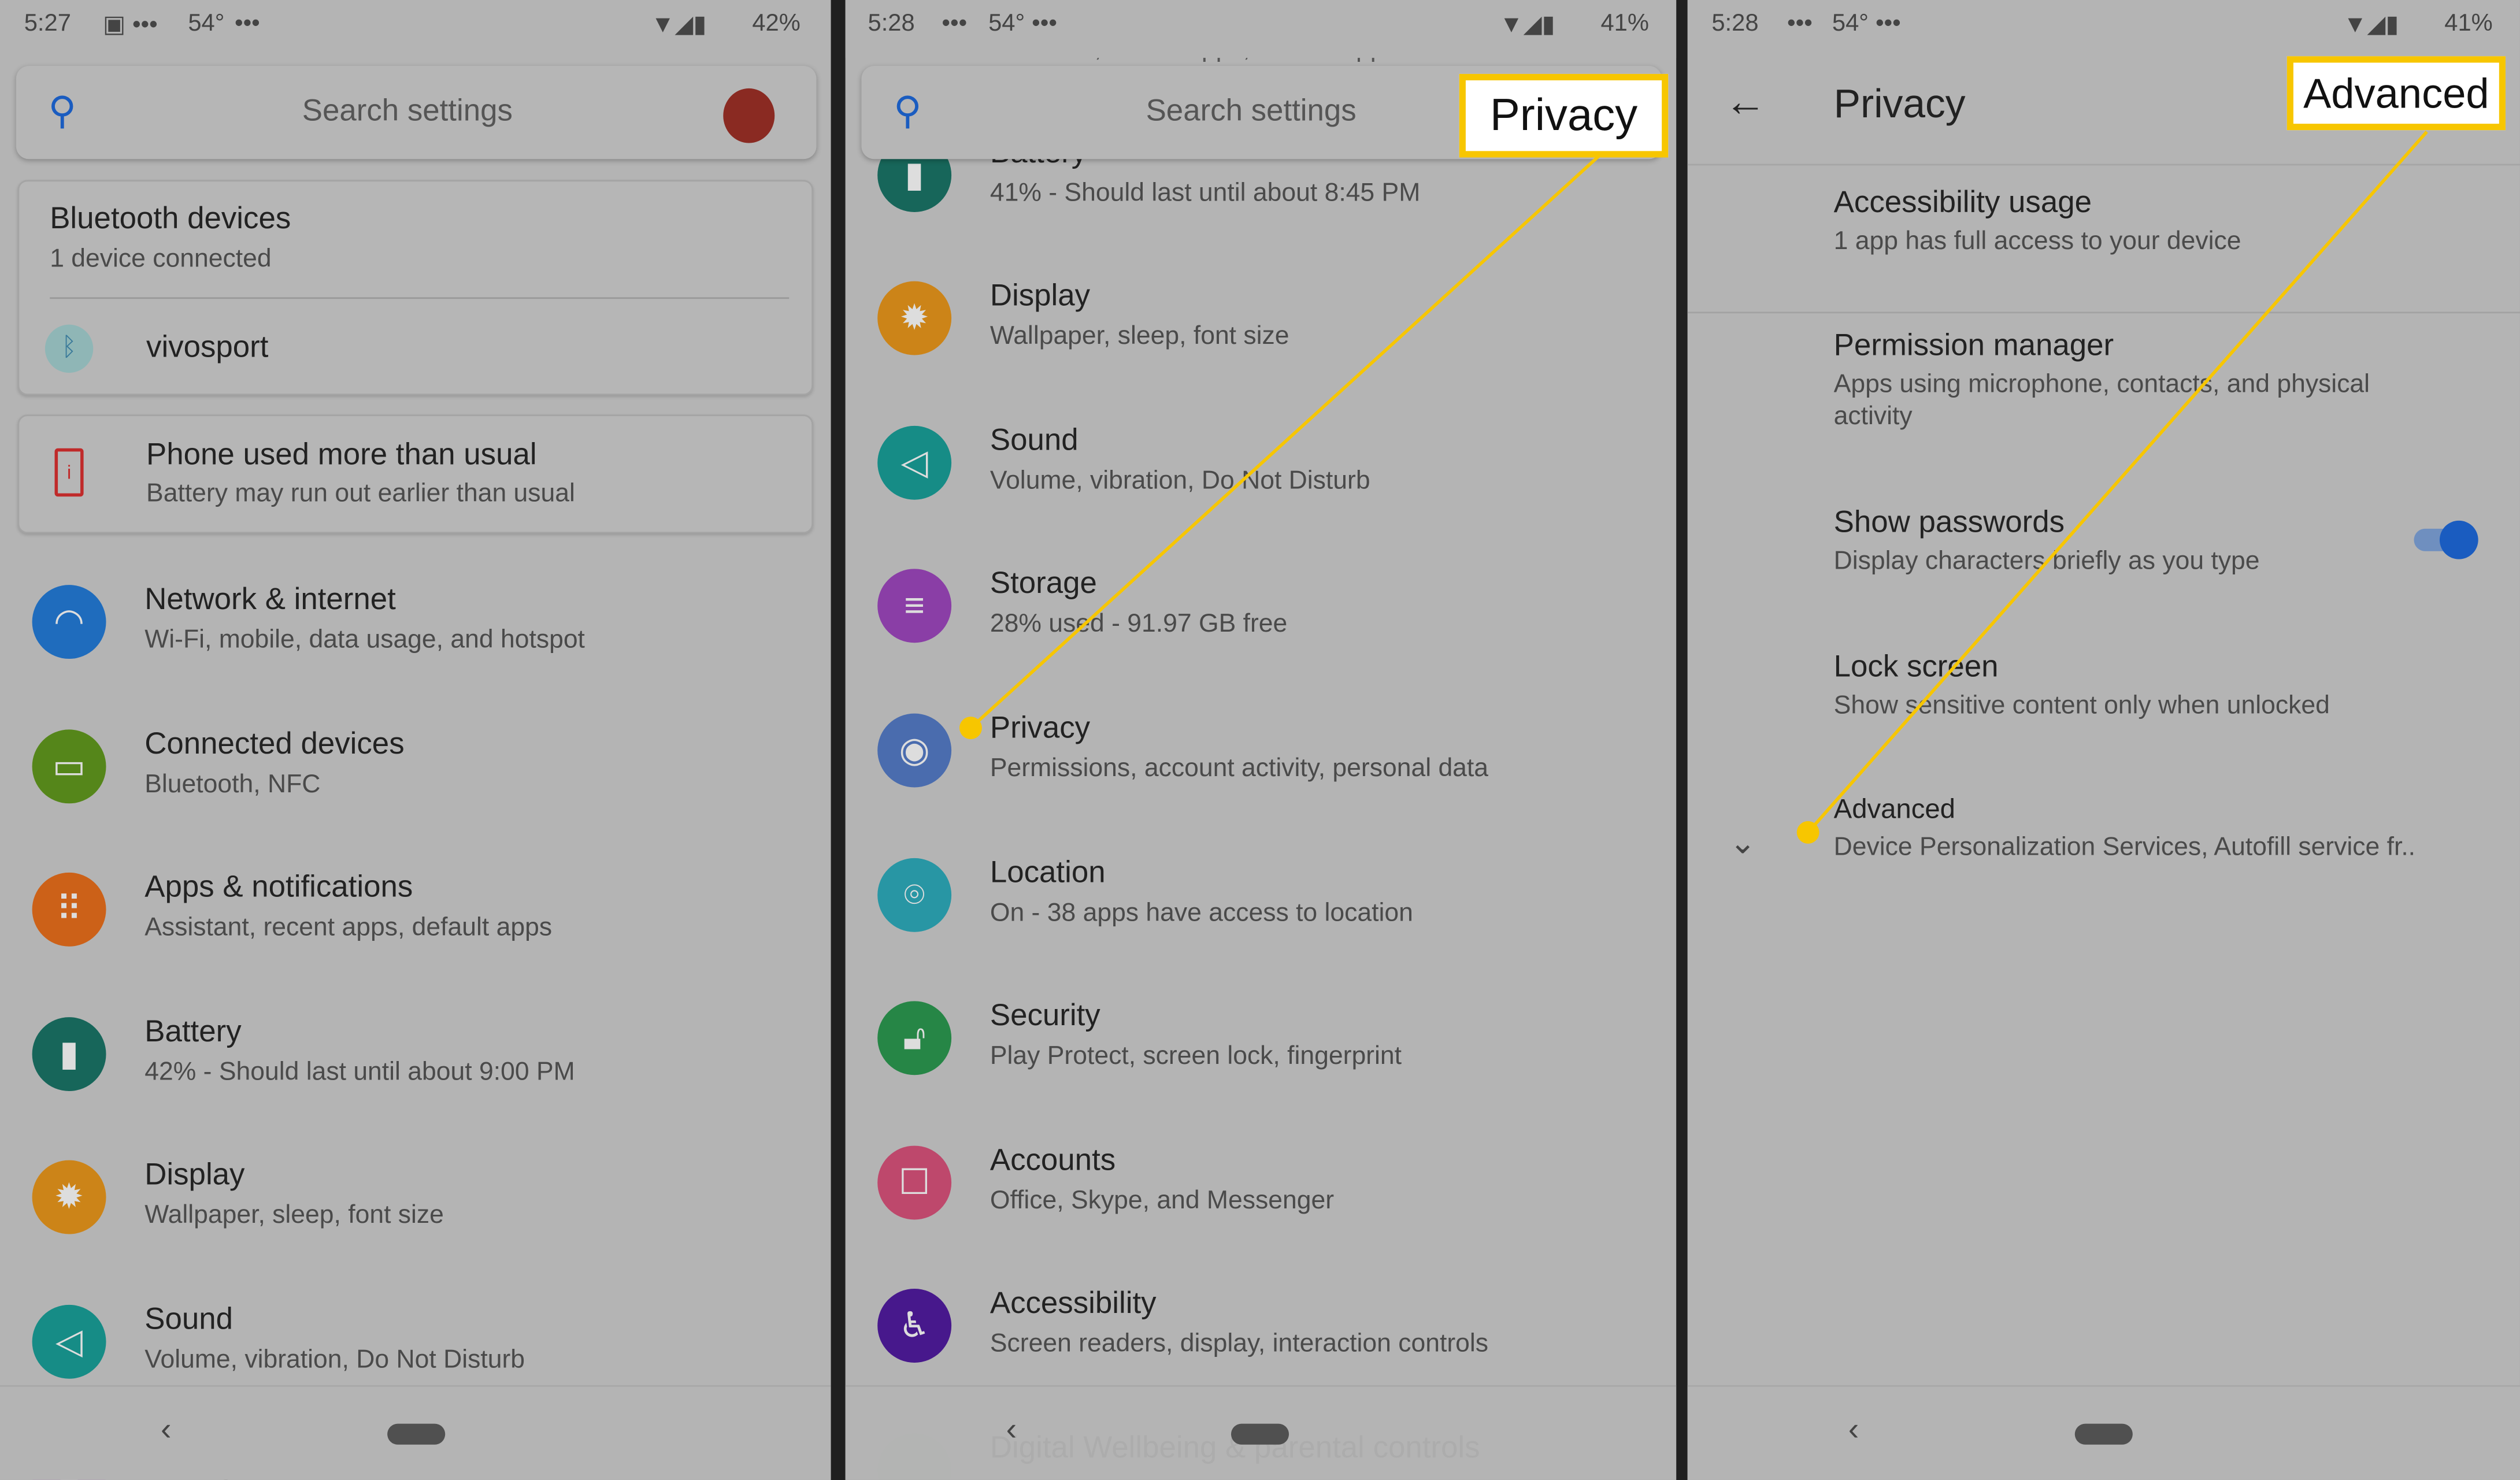 The width and height of the screenshot is (2520, 1480). What do you see at coordinates (2117, 482) in the screenshot?
I see `advanced-callout-line` at bounding box center [2117, 482].